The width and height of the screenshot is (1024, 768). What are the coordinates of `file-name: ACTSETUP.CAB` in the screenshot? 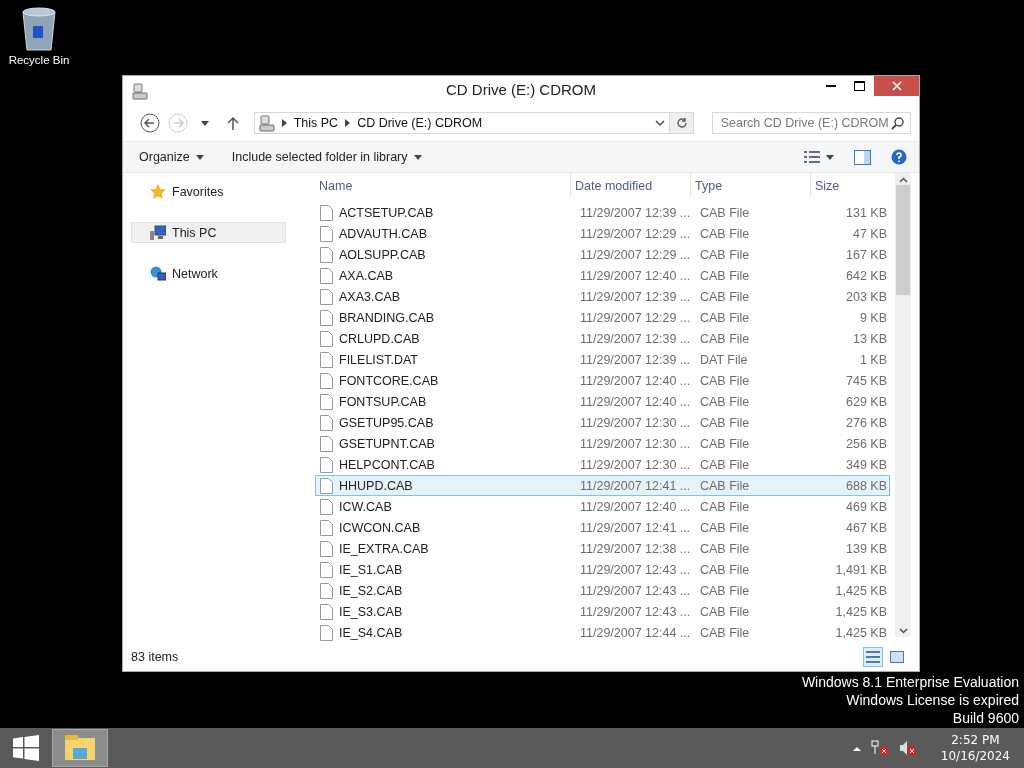 It's located at (386, 212).